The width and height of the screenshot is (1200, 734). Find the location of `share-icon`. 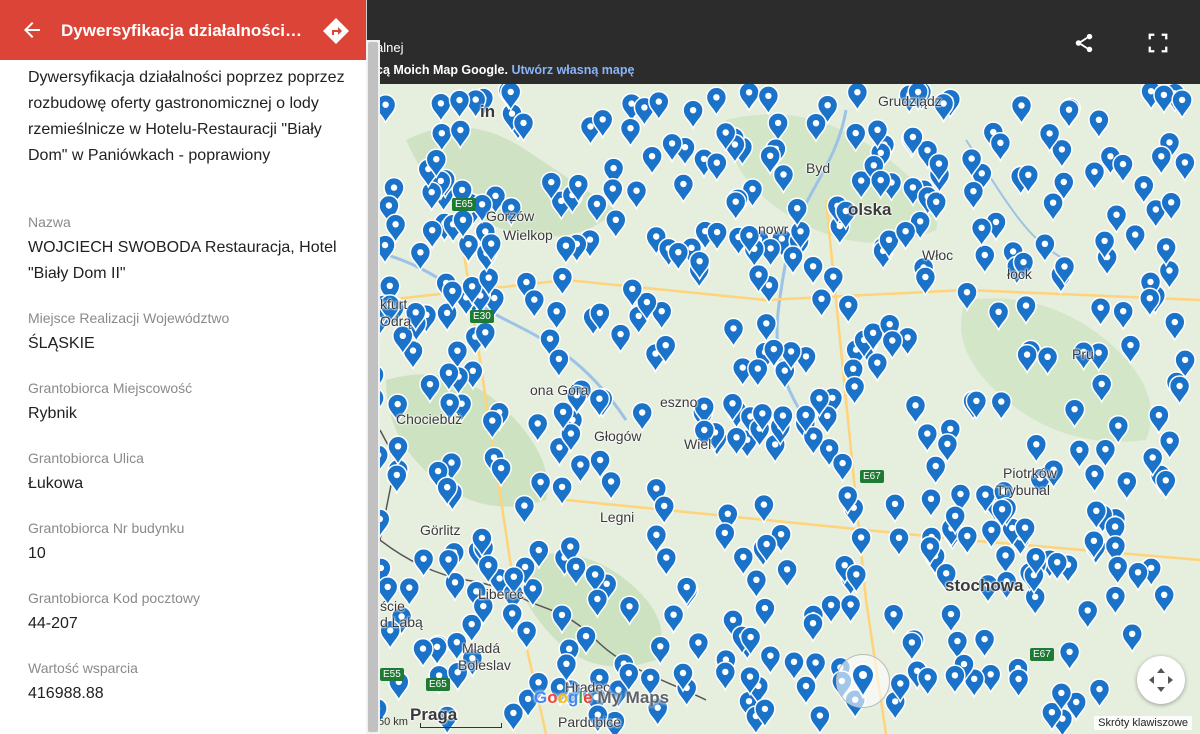

share-icon is located at coordinates (1084, 43).